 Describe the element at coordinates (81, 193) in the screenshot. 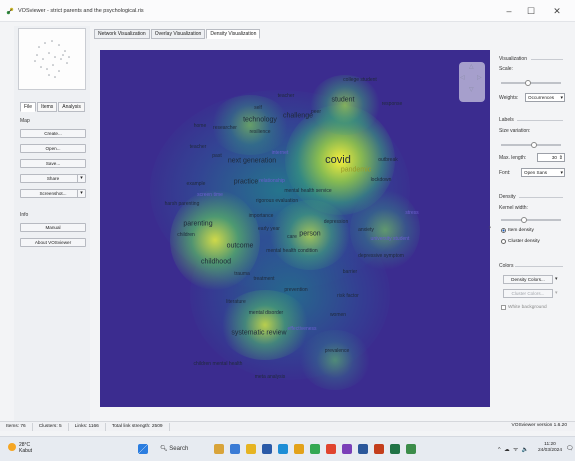

I see `screenshot-dropdown-icon: ▾` at that location.